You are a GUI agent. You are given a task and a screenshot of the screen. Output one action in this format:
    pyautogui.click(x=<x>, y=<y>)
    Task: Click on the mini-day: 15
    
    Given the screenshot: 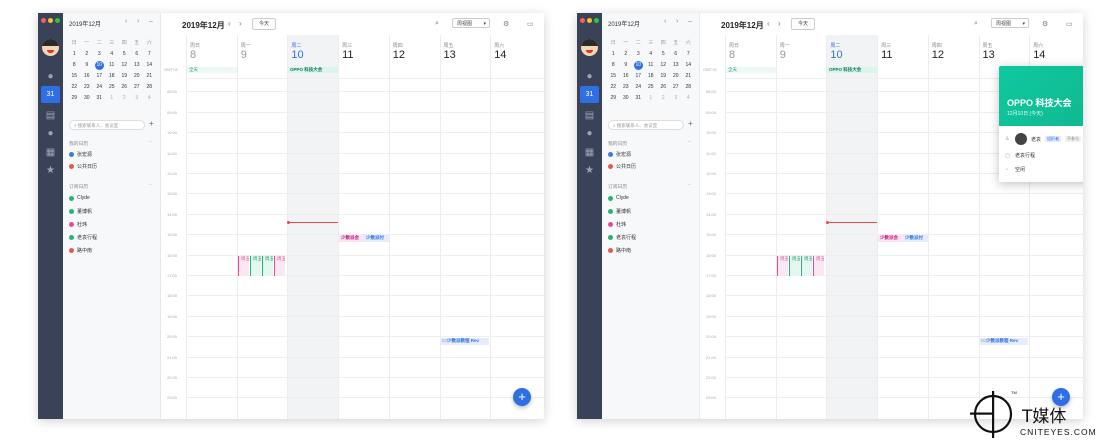 What is the action you would take?
    pyautogui.click(x=74, y=76)
    